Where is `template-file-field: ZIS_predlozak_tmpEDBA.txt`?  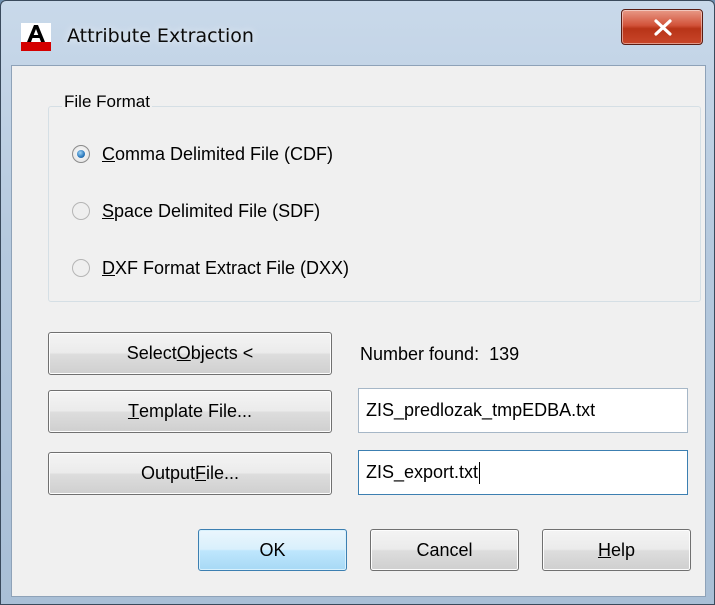
template-file-field: ZIS_predlozak_tmpEDBA.txt is located at coordinates (523, 410).